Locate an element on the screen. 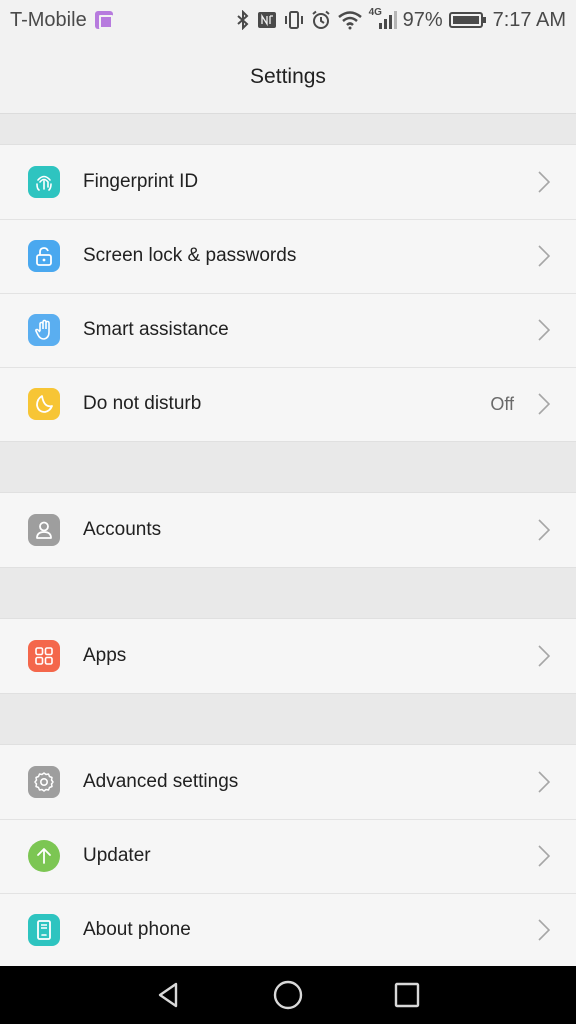  arrow-up-icon is located at coordinates (44, 856).